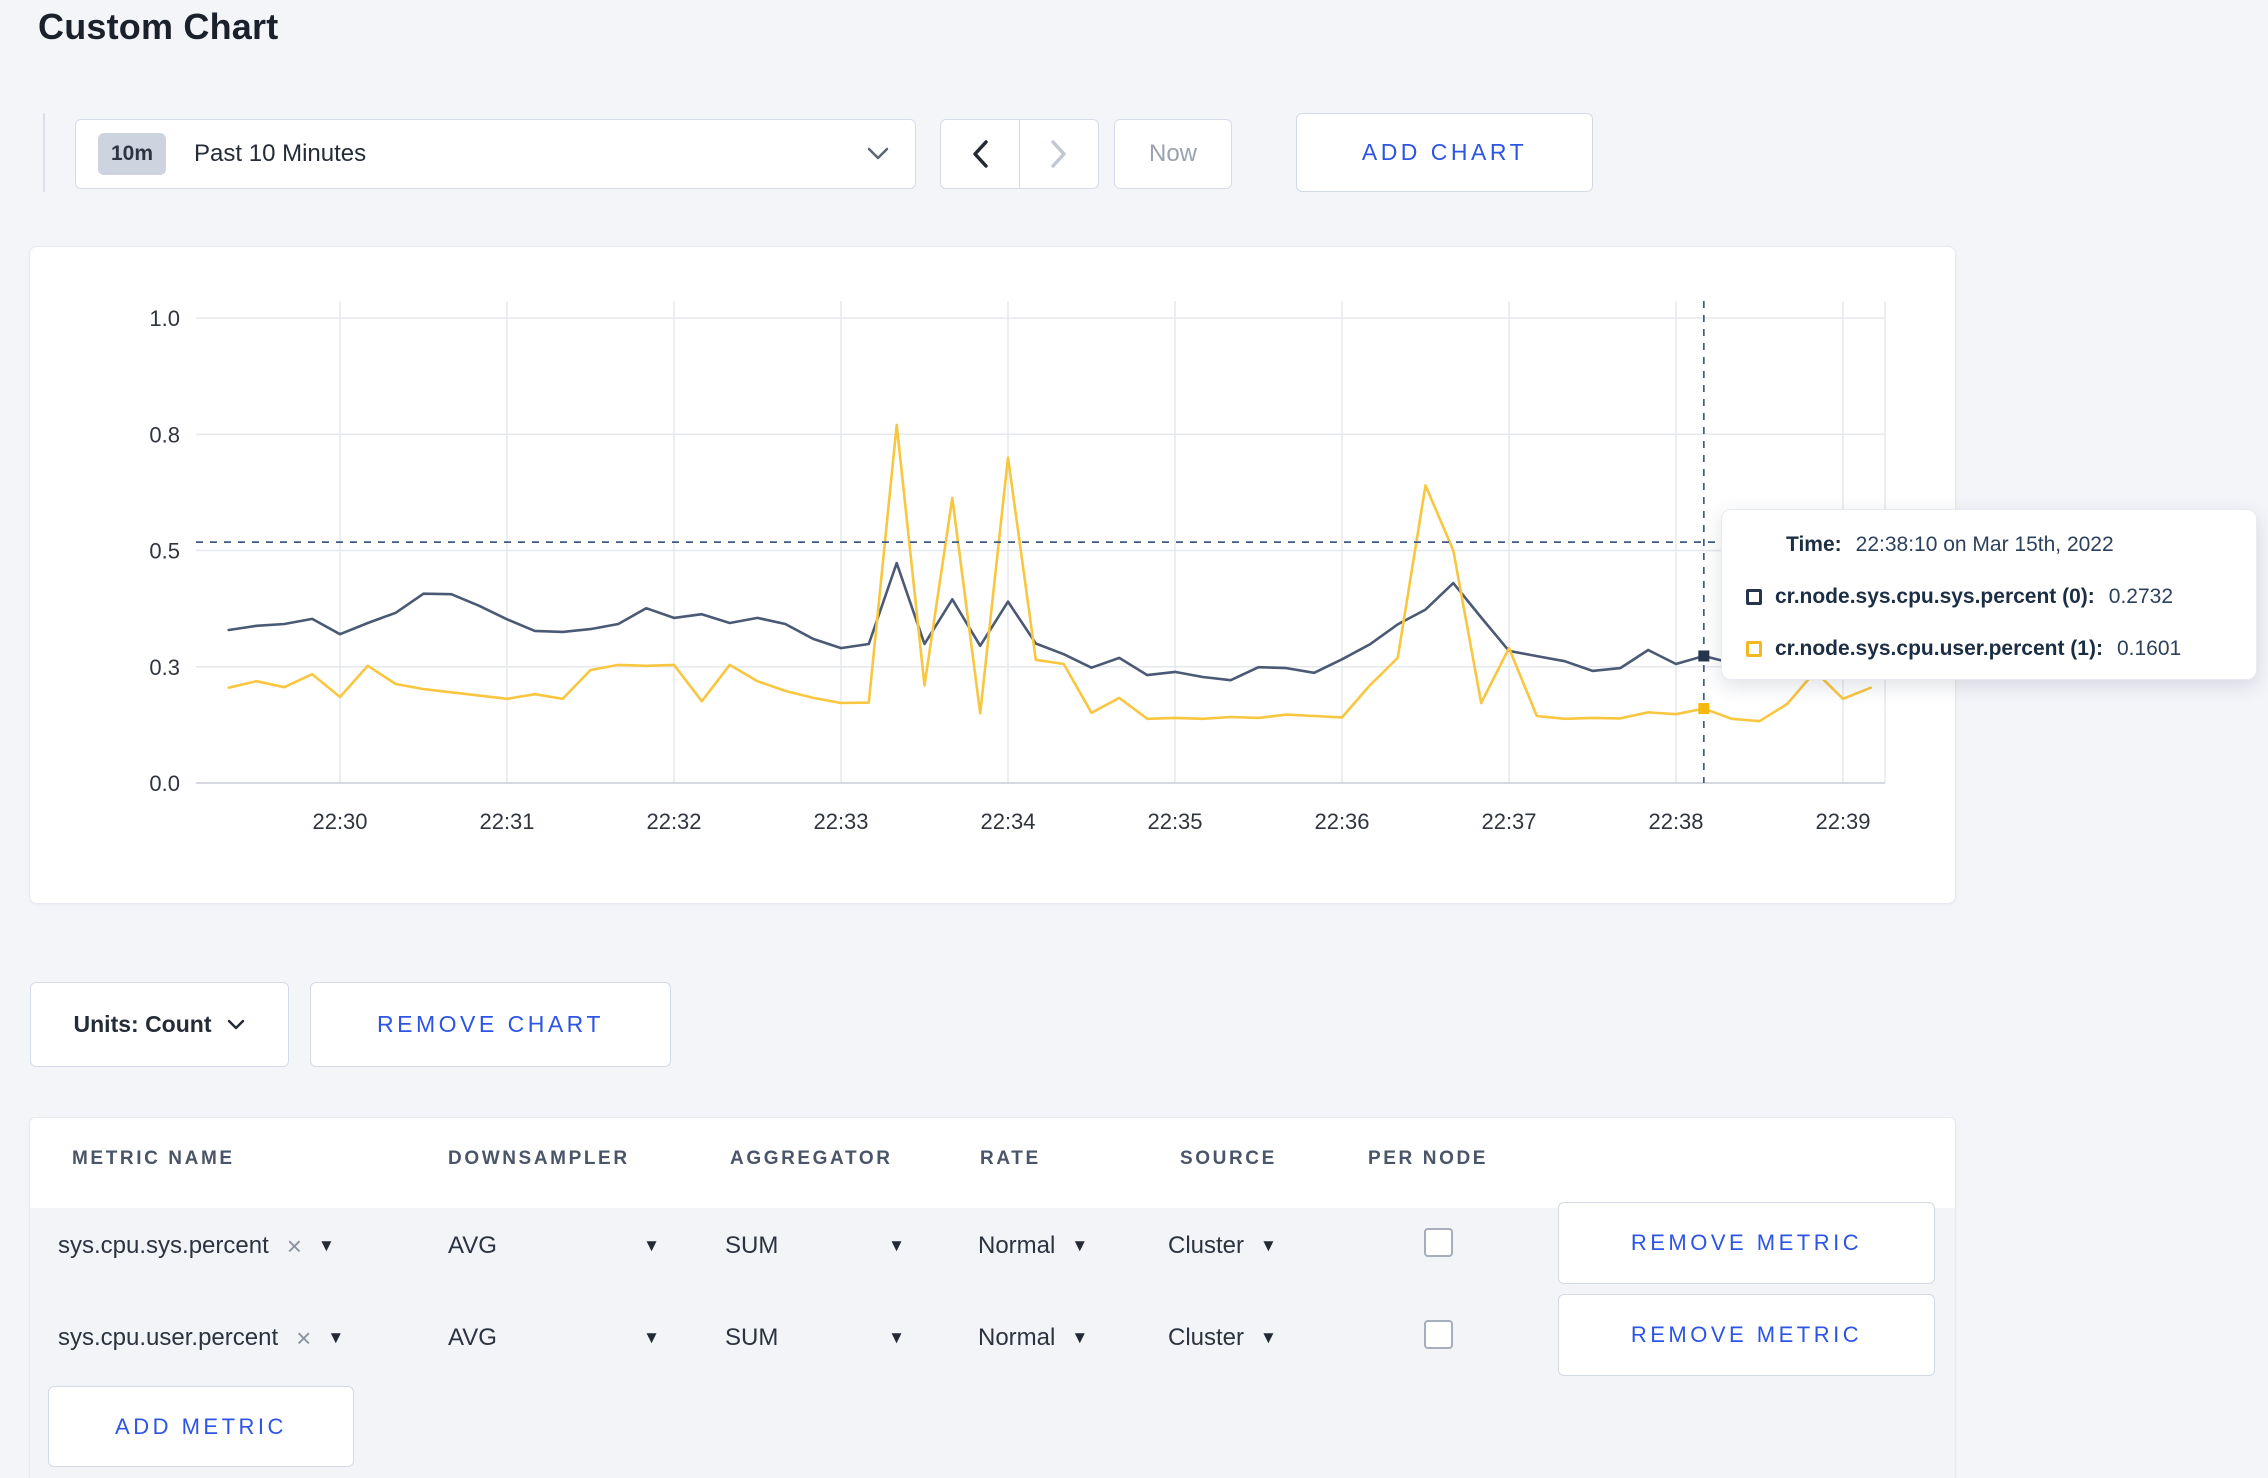 The width and height of the screenshot is (2268, 1478). I want to click on time-range-badge: 10m, so click(132, 154).